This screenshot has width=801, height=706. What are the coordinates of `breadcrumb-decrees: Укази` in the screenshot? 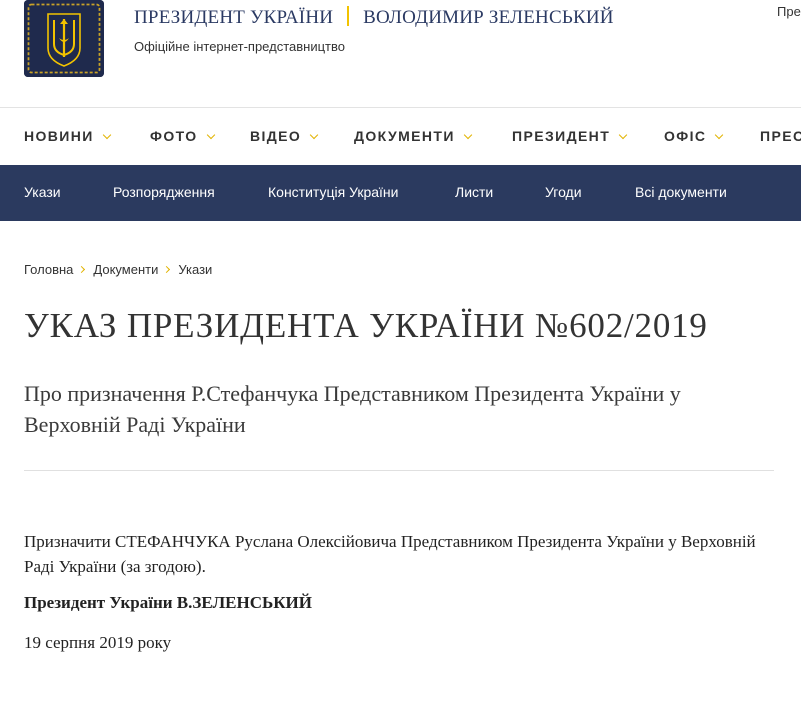 It's located at (195, 269).